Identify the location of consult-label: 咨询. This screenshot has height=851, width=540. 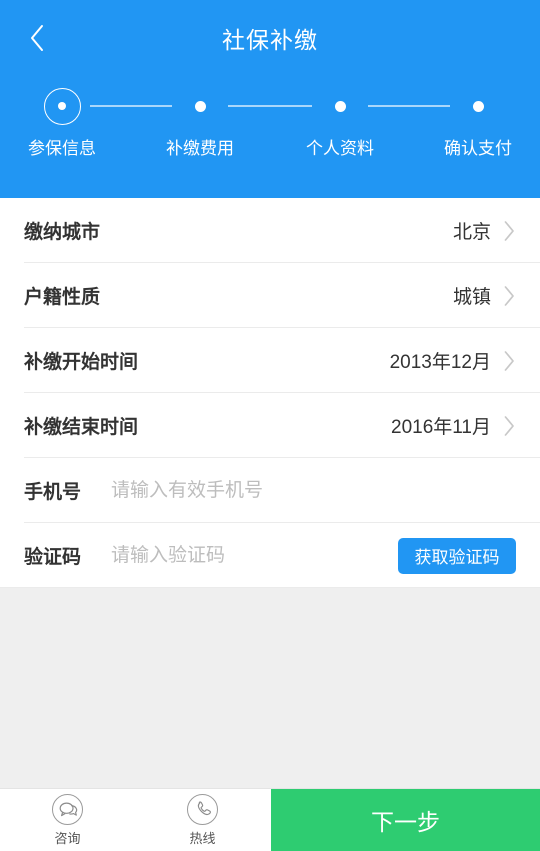
(67, 838).